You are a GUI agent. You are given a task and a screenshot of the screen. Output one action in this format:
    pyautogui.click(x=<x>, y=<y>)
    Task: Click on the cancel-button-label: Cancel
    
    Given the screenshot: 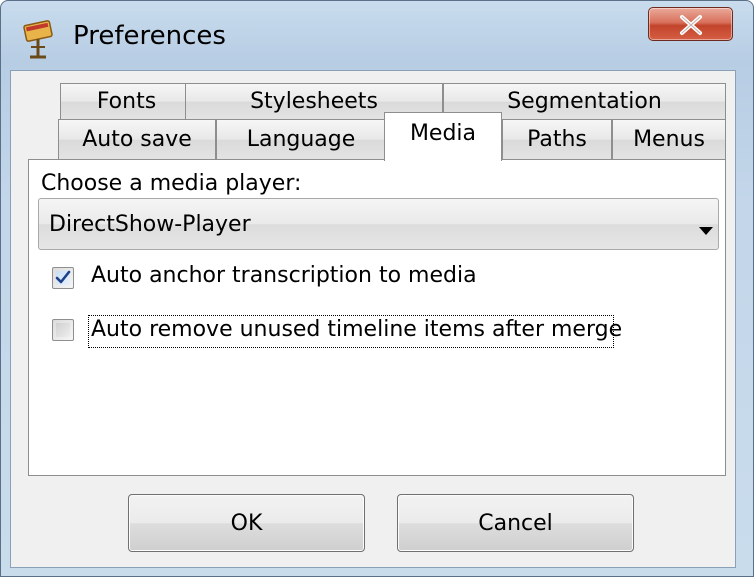 What is the action you would take?
    pyautogui.click(x=515, y=523)
    